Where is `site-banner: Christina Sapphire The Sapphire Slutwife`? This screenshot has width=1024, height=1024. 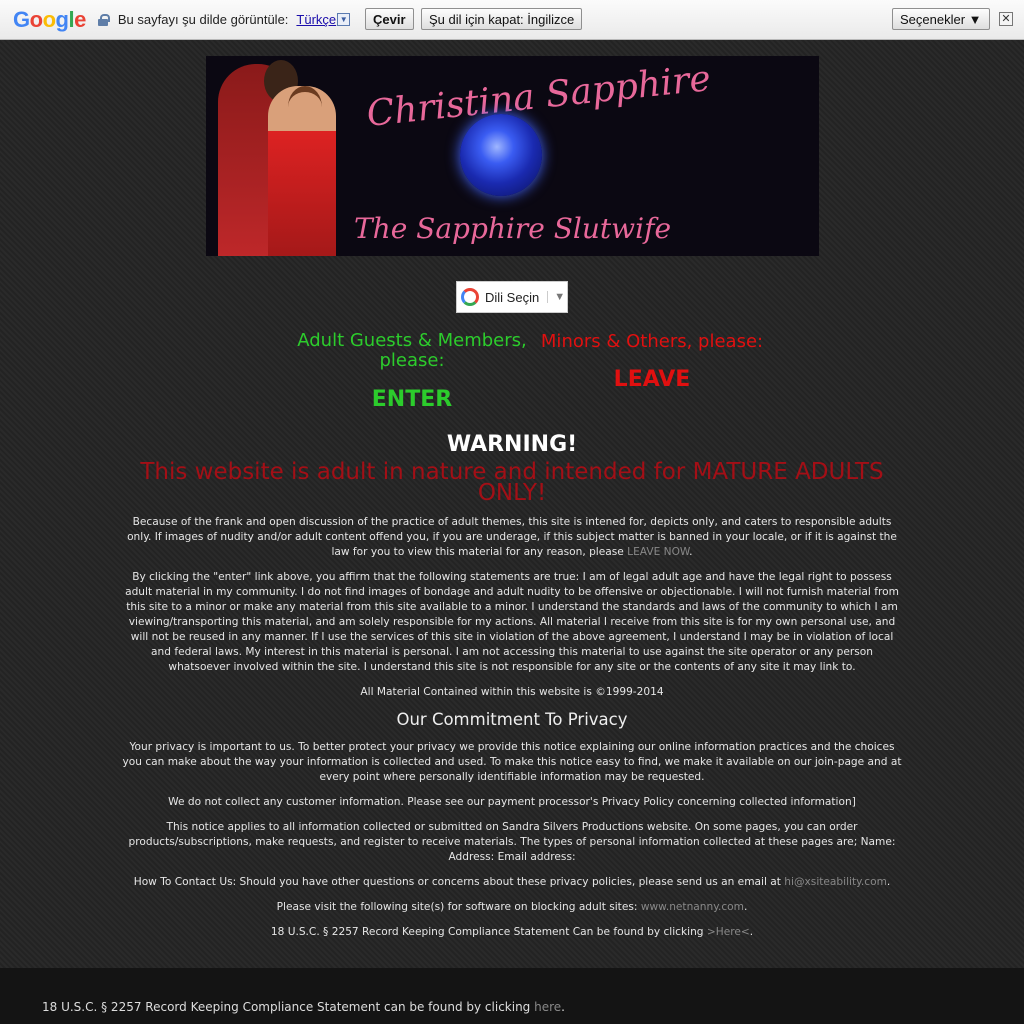 site-banner: Christina Sapphire The Sapphire Slutwife is located at coordinates (512, 156).